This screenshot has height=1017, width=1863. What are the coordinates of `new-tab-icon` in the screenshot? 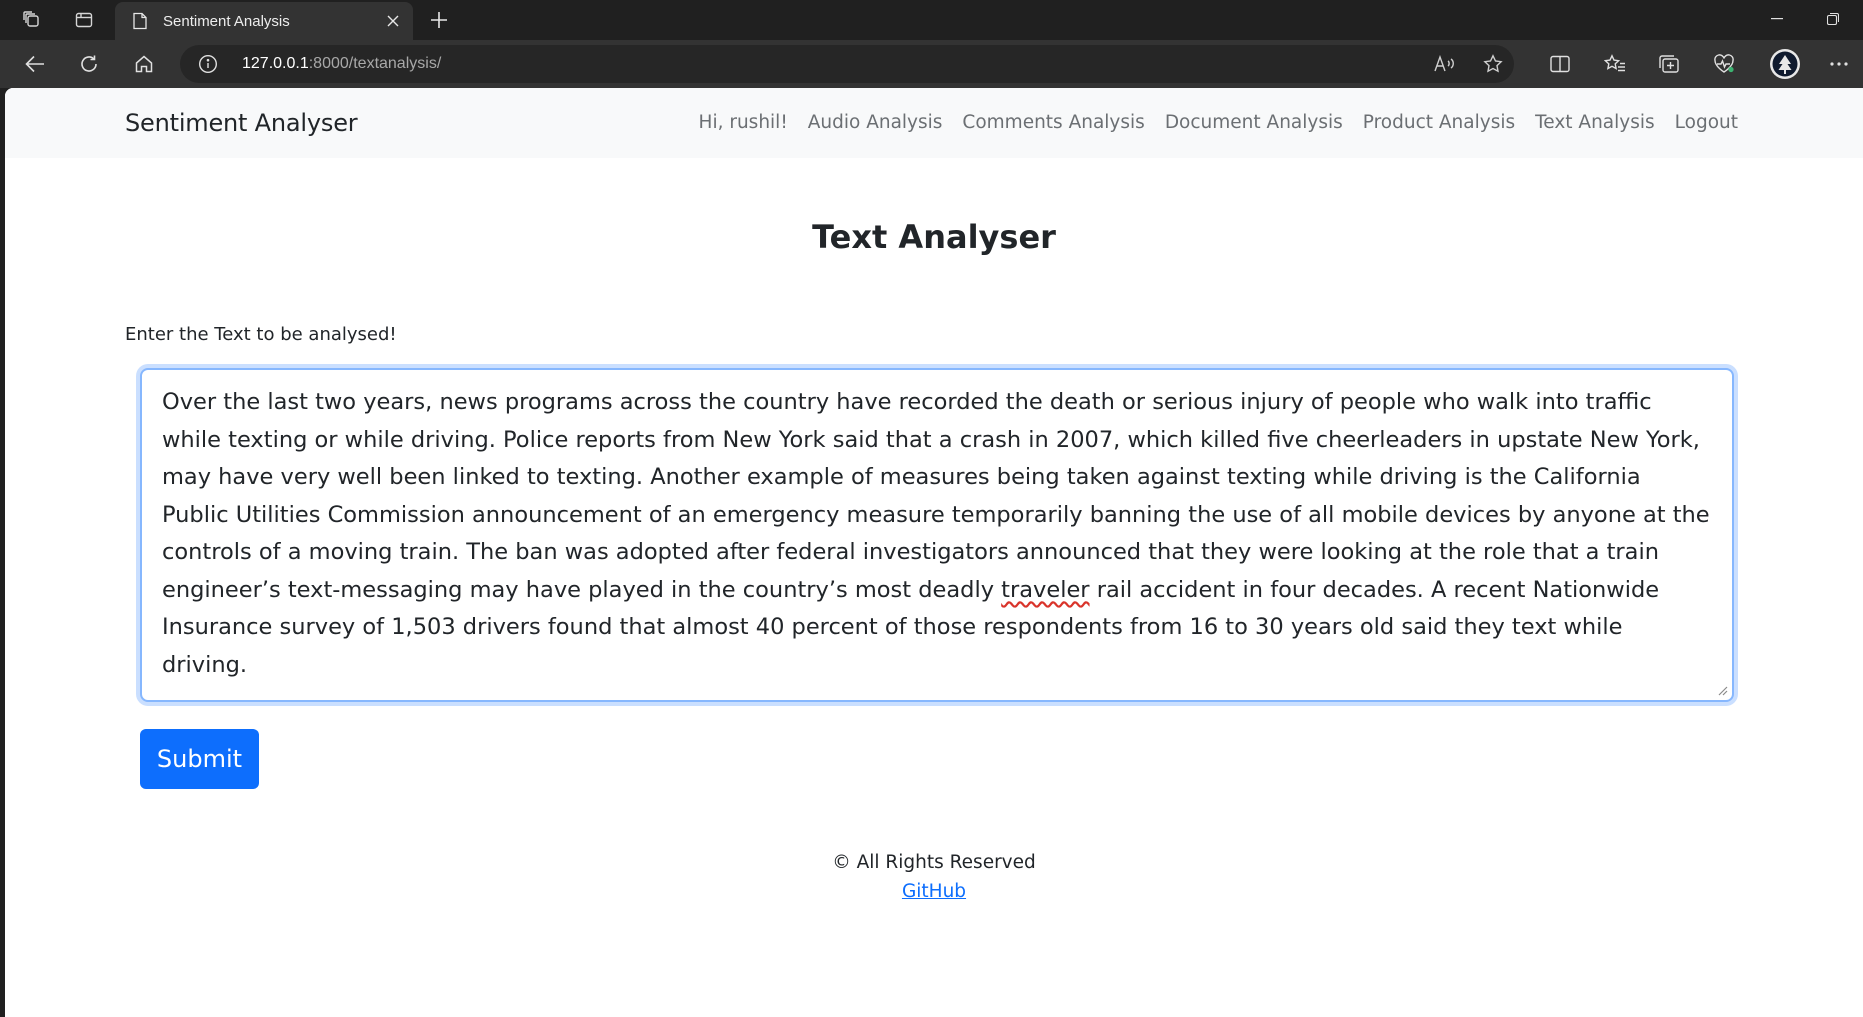 It's located at (439, 20).